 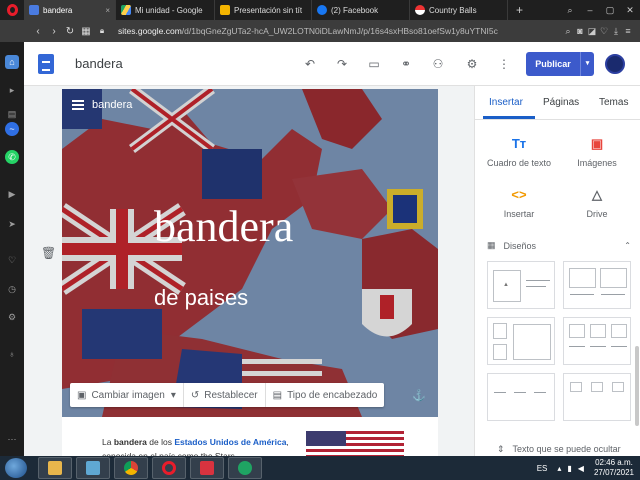 I want to click on tab-mi-unidad: Mi unidad - Google, so click(x=165, y=10).